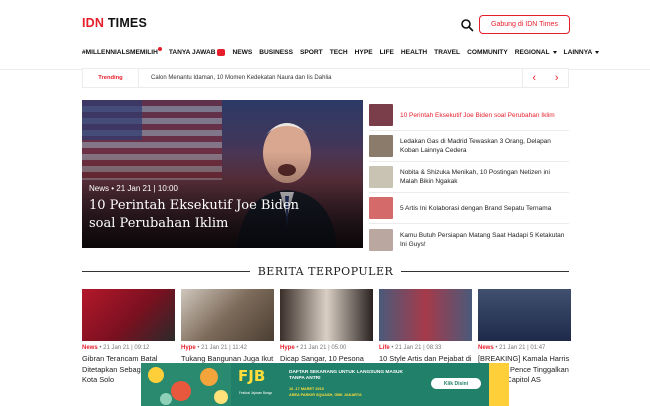 The width and height of the screenshot is (650, 406). Describe the element at coordinates (520, 348) in the screenshot. I see `card-date: • 21 Jan 21 | 01:47` at that location.